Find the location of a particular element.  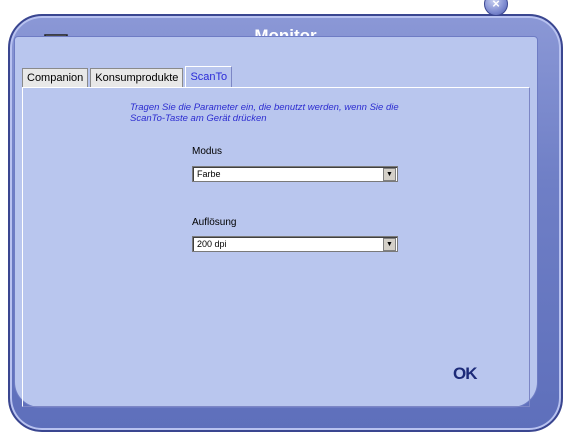

tab-konsumprodukte: Konsumprodukte is located at coordinates (137, 77).